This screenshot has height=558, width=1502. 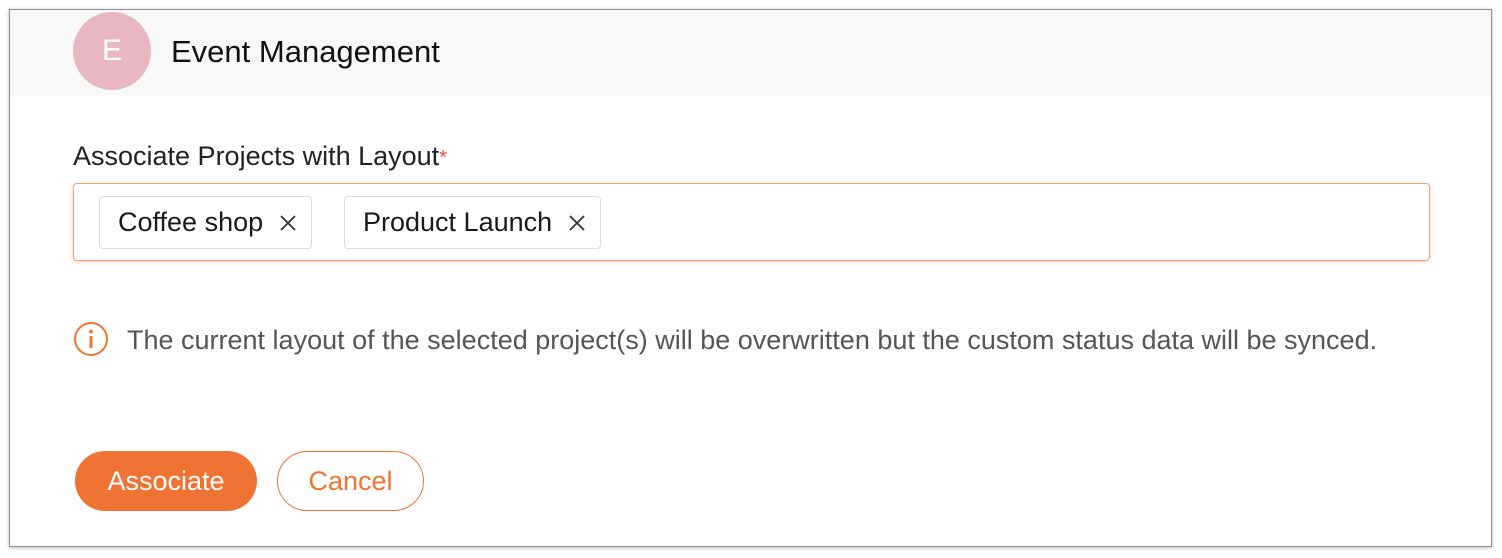 I want to click on cancel-button: Cancel, so click(x=350, y=481).